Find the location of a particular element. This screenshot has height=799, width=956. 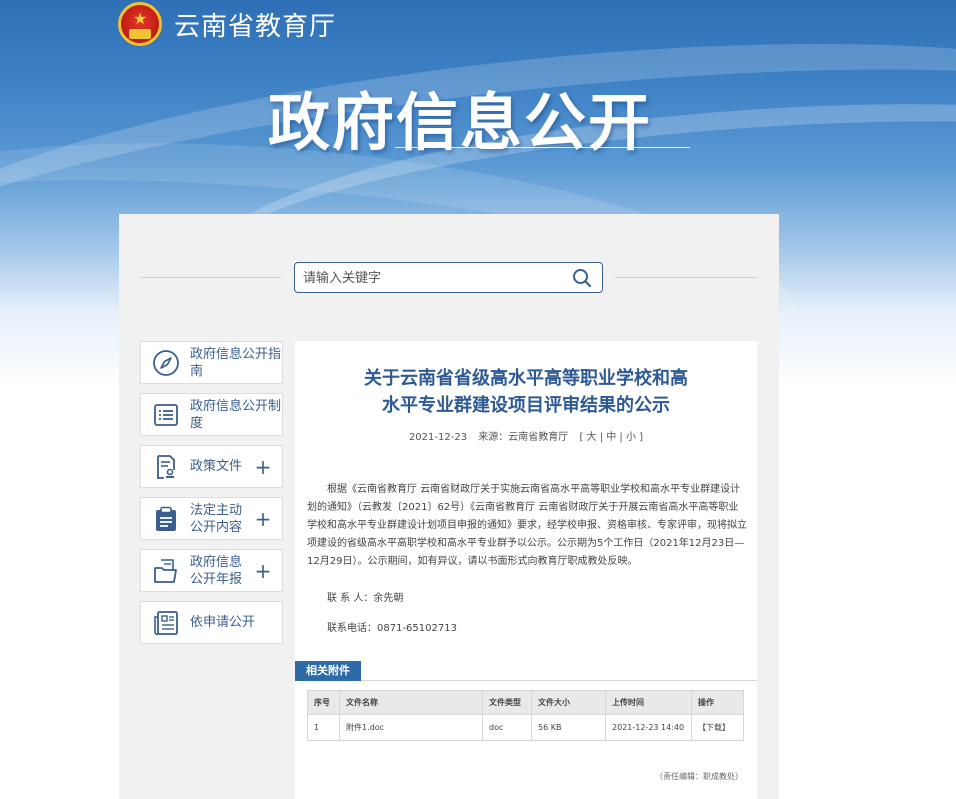

list-icon is located at coordinates (166, 414).